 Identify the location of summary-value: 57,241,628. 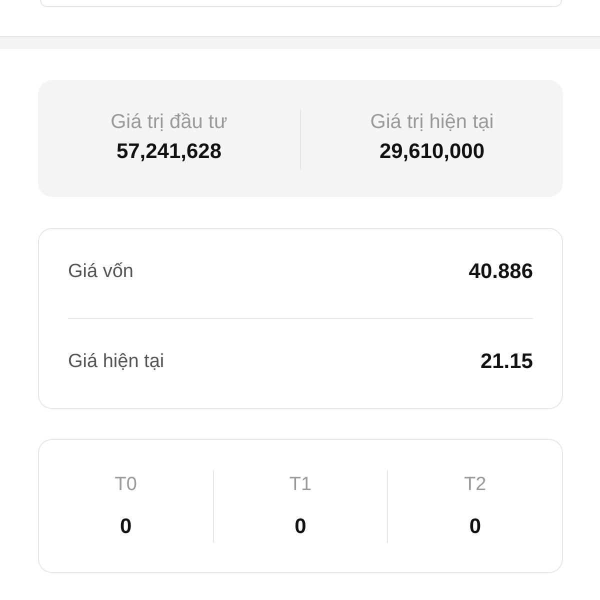
(169, 152).